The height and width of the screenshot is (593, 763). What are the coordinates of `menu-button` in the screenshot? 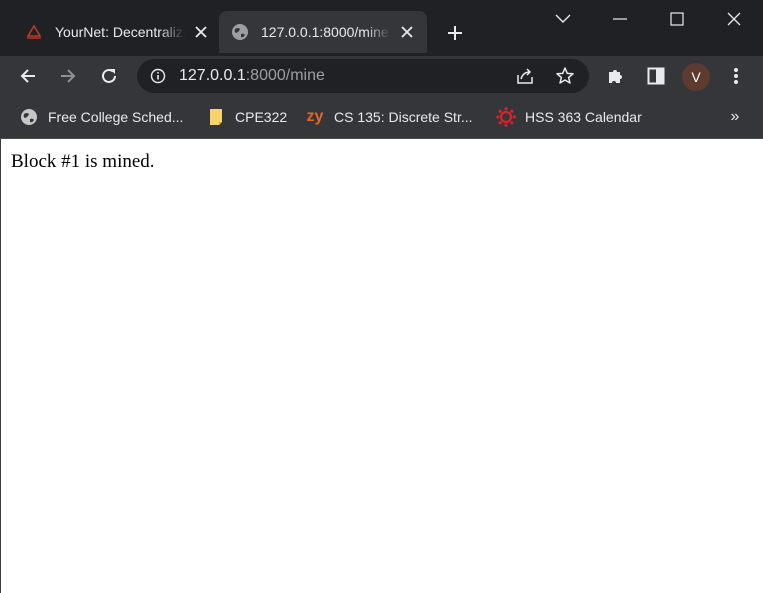 It's located at (736, 76).